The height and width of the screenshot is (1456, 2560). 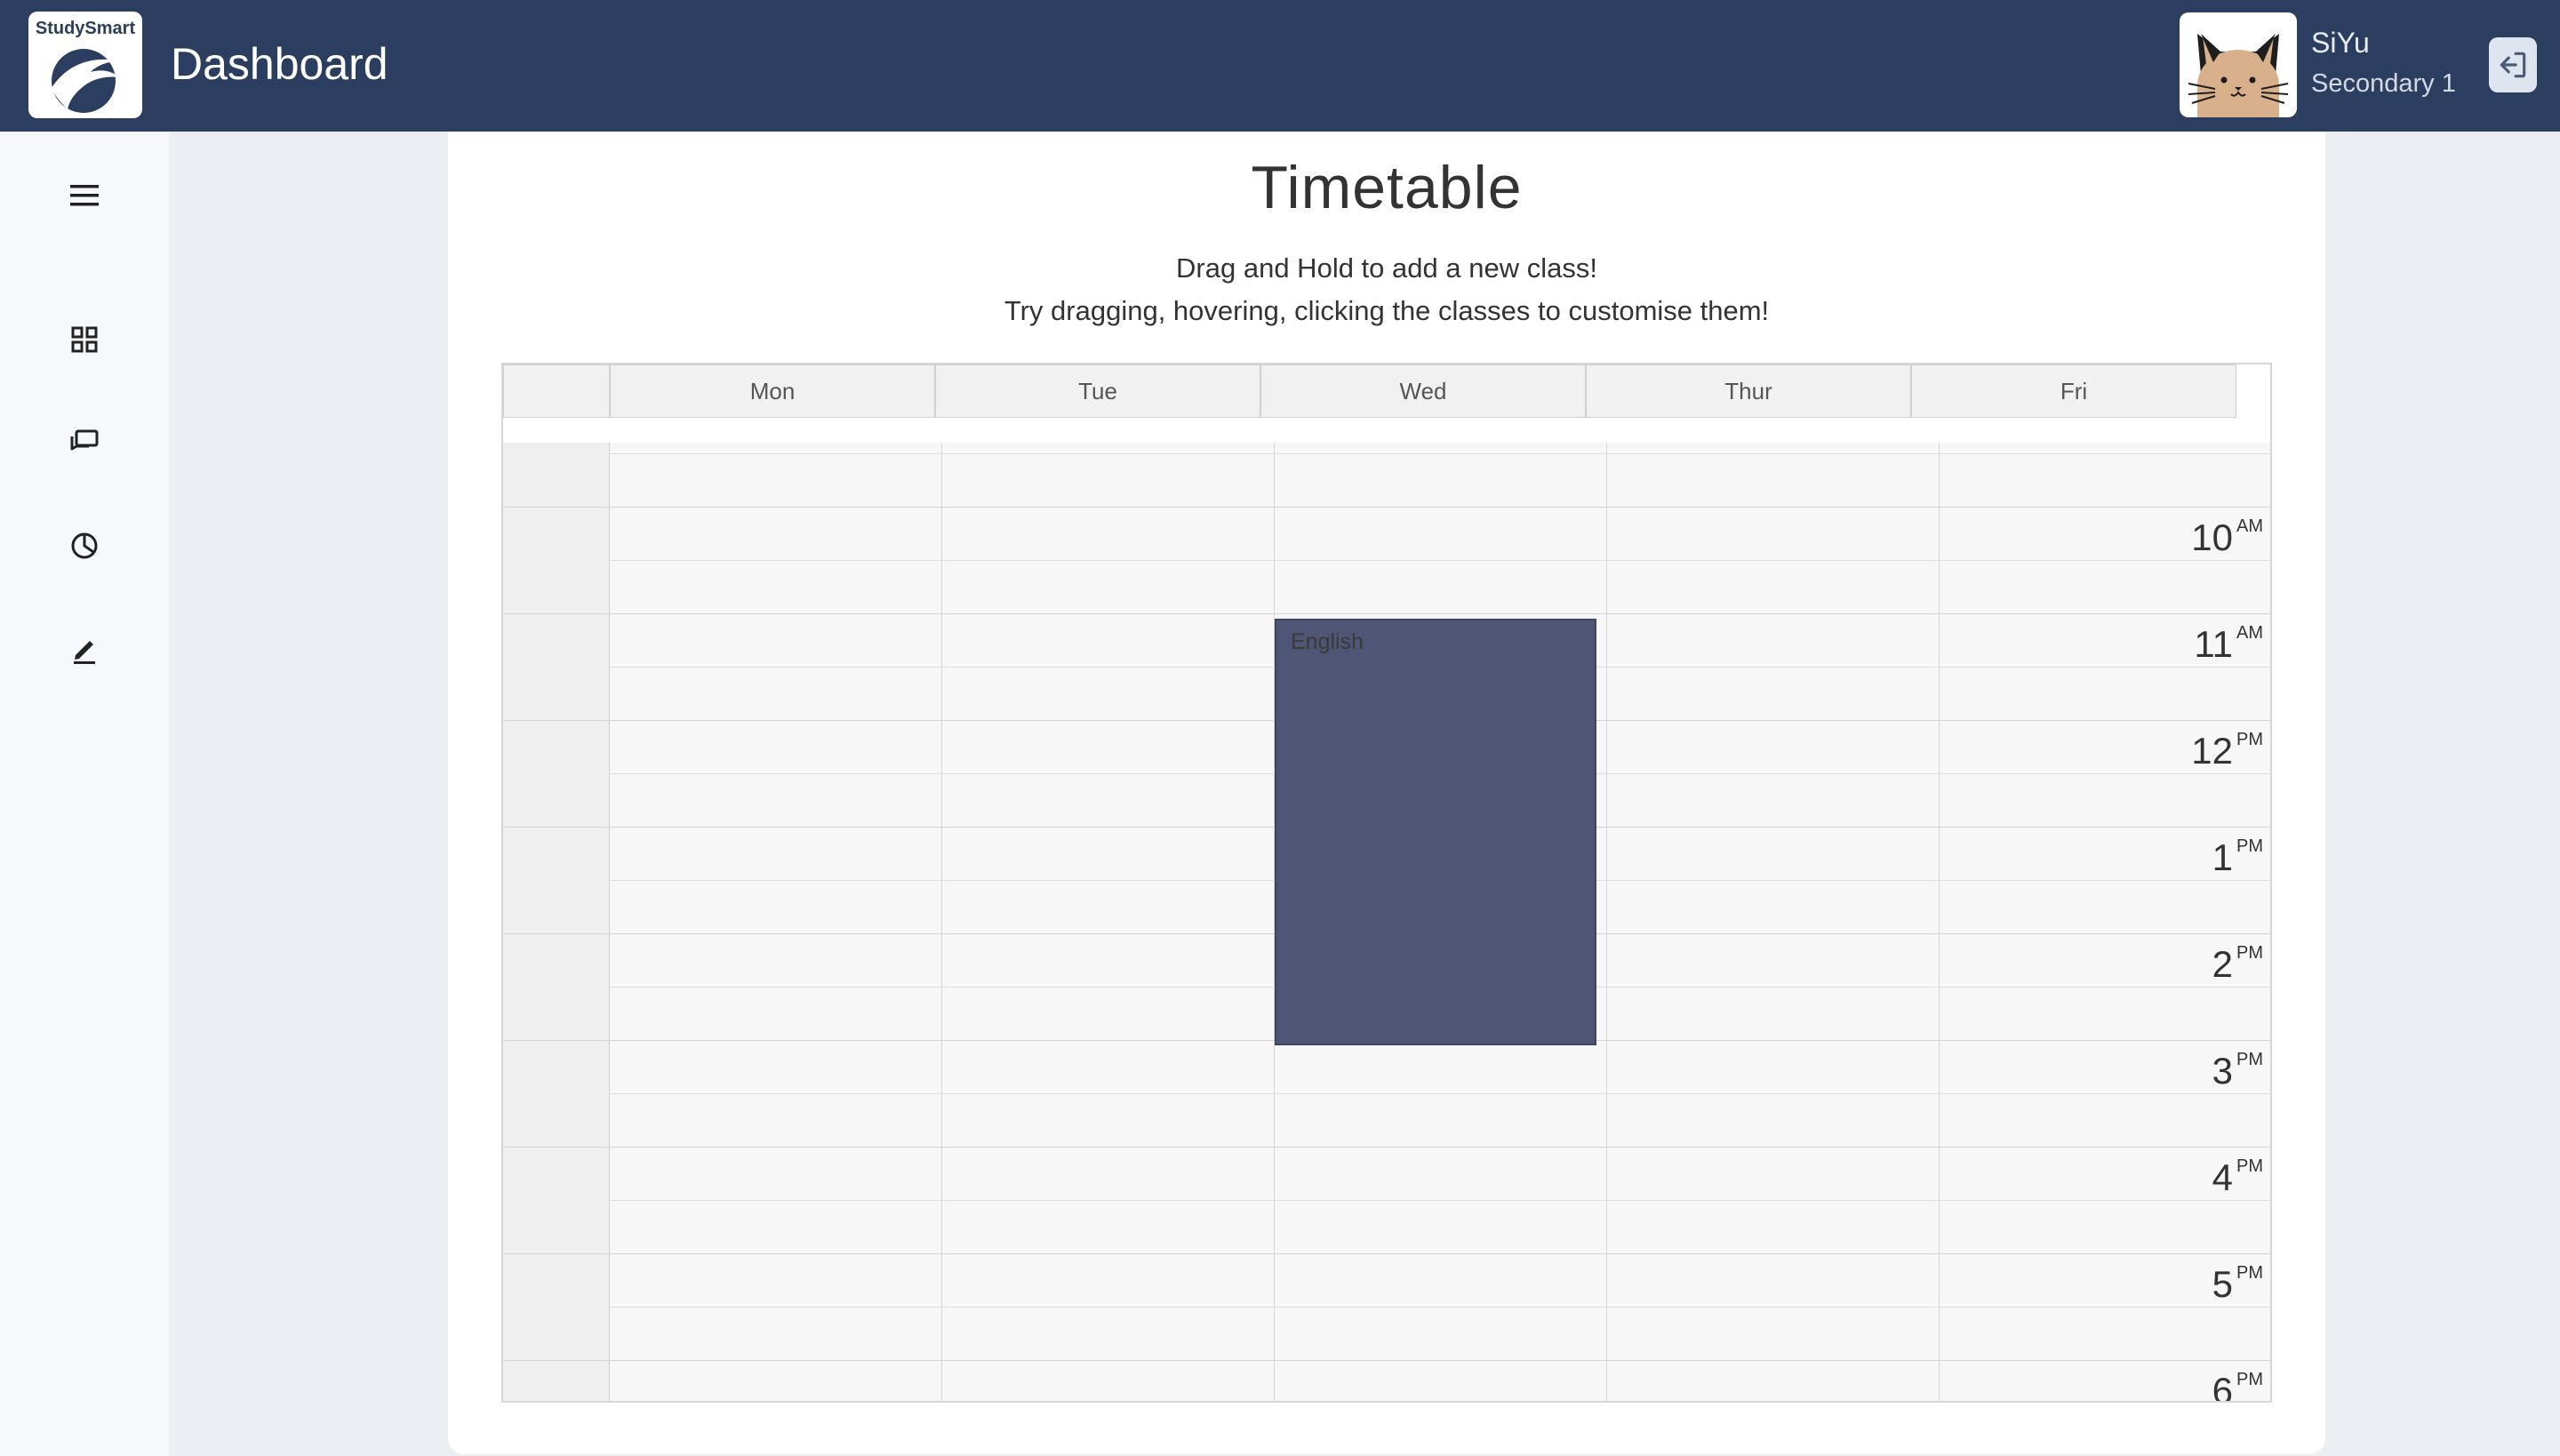 What do you see at coordinates (2073, 391) in the screenshot?
I see `day-header-fri: Fri` at bounding box center [2073, 391].